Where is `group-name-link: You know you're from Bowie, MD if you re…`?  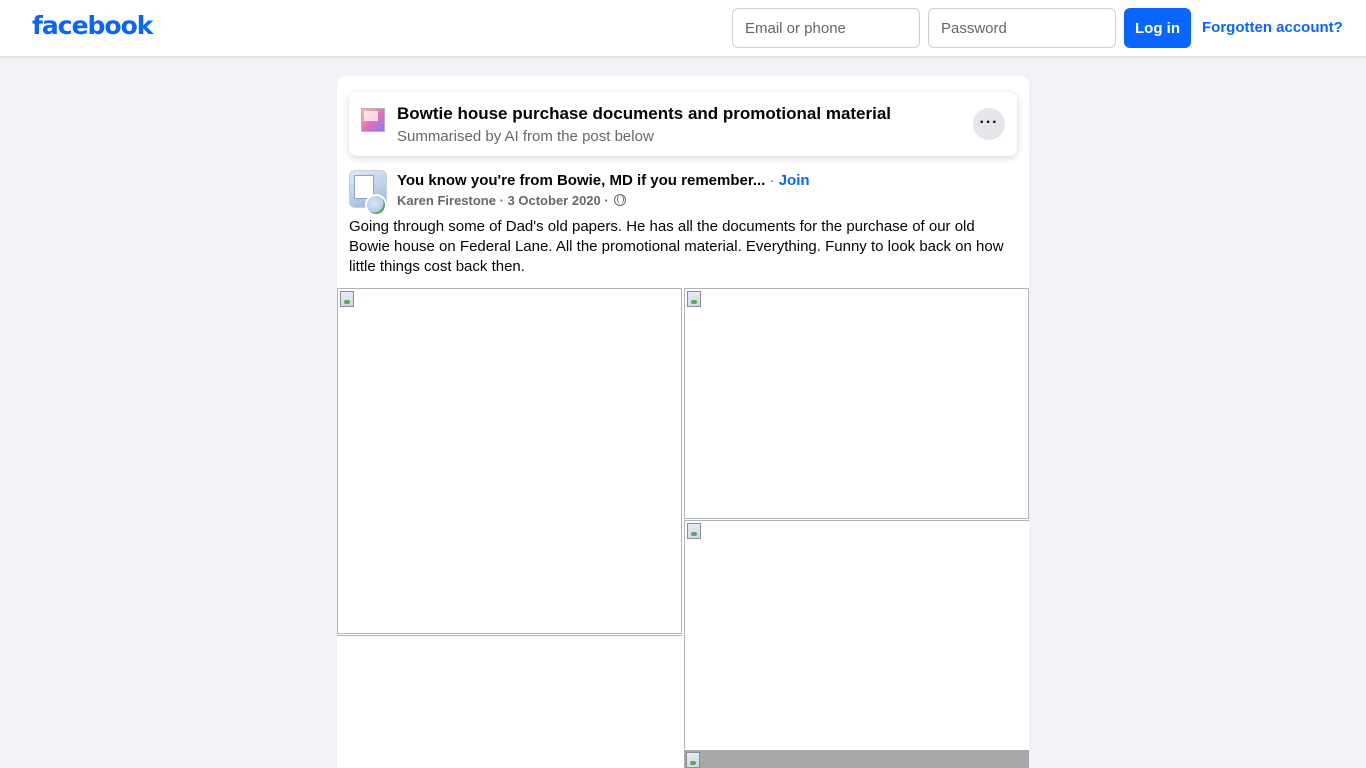 group-name-link: You know you're from Bowie, MD if you re… is located at coordinates (581, 180).